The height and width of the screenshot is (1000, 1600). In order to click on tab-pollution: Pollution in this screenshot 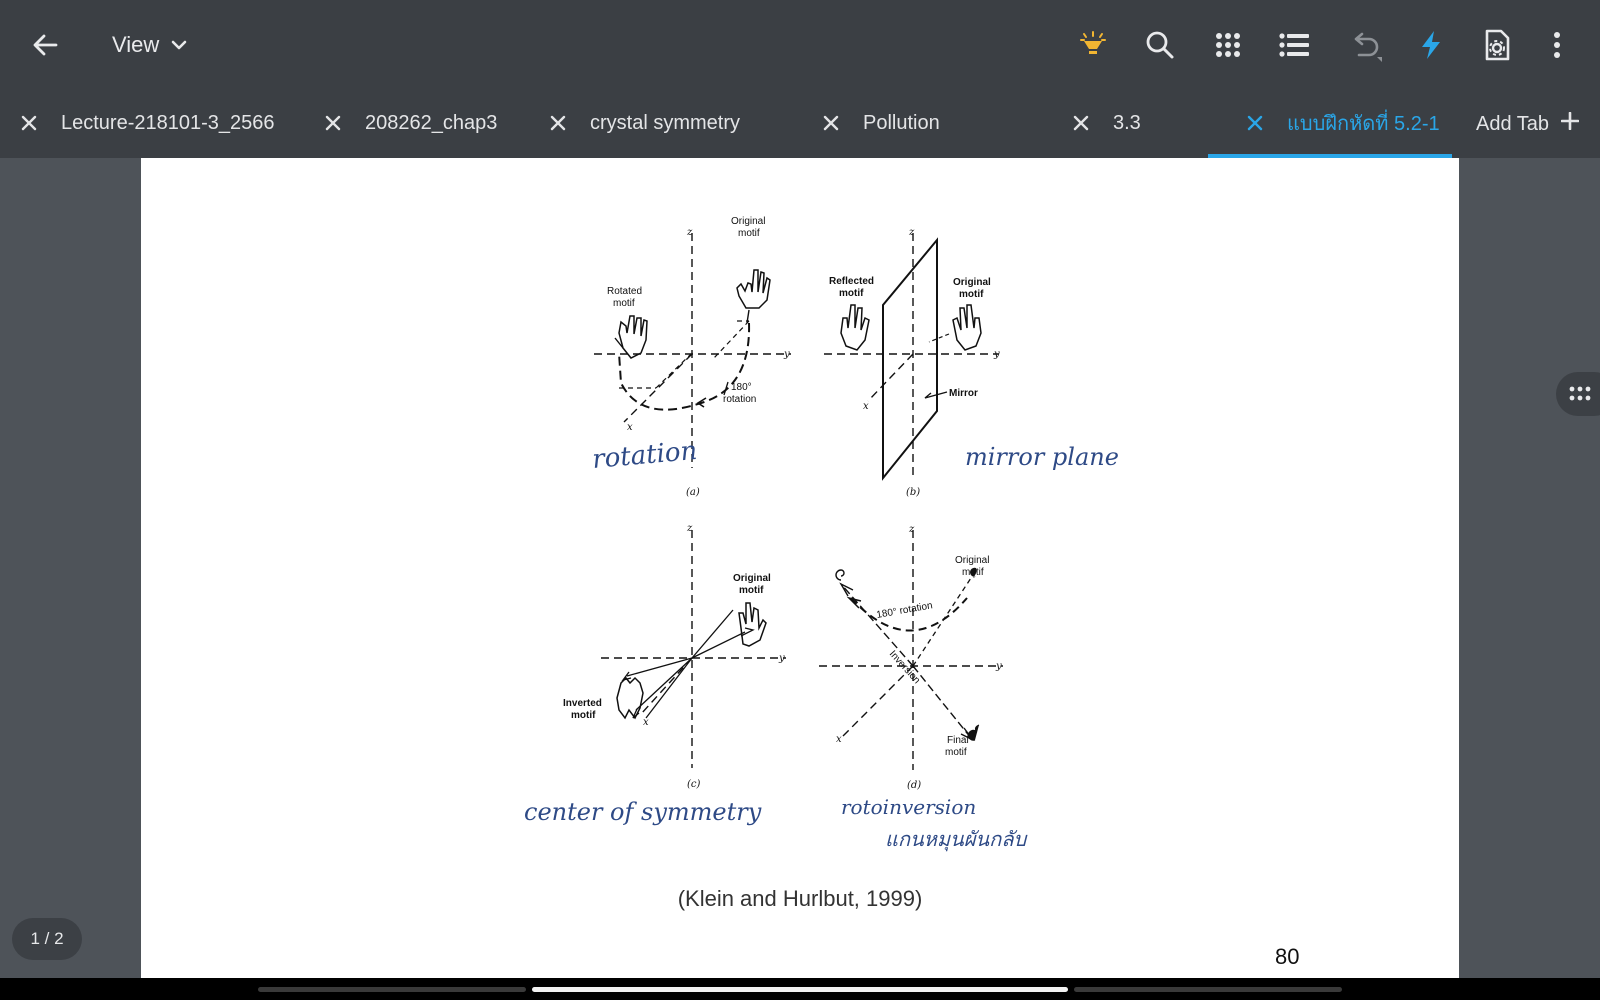, I will do `click(879, 123)`.